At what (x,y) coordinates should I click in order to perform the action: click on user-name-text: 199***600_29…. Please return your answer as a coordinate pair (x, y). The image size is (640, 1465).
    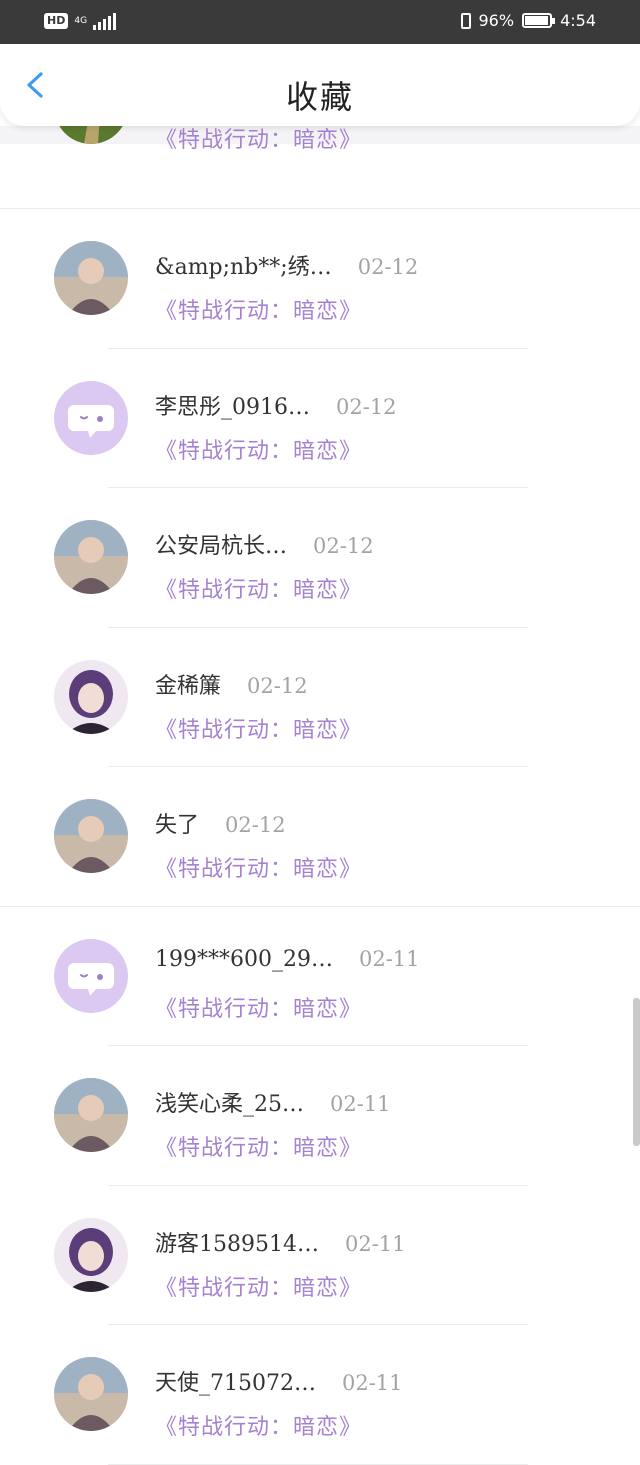
    Looking at the image, I should click on (244, 959).